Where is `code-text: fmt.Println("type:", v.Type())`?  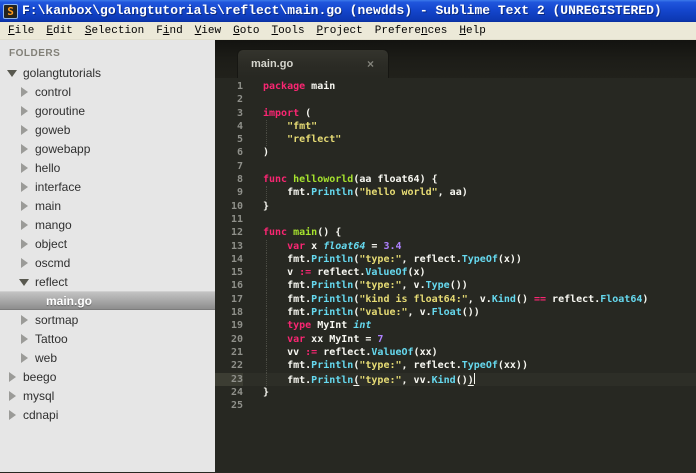 code-text: fmt.Println("type:", v.Type()) is located at coordinates (469, 286).